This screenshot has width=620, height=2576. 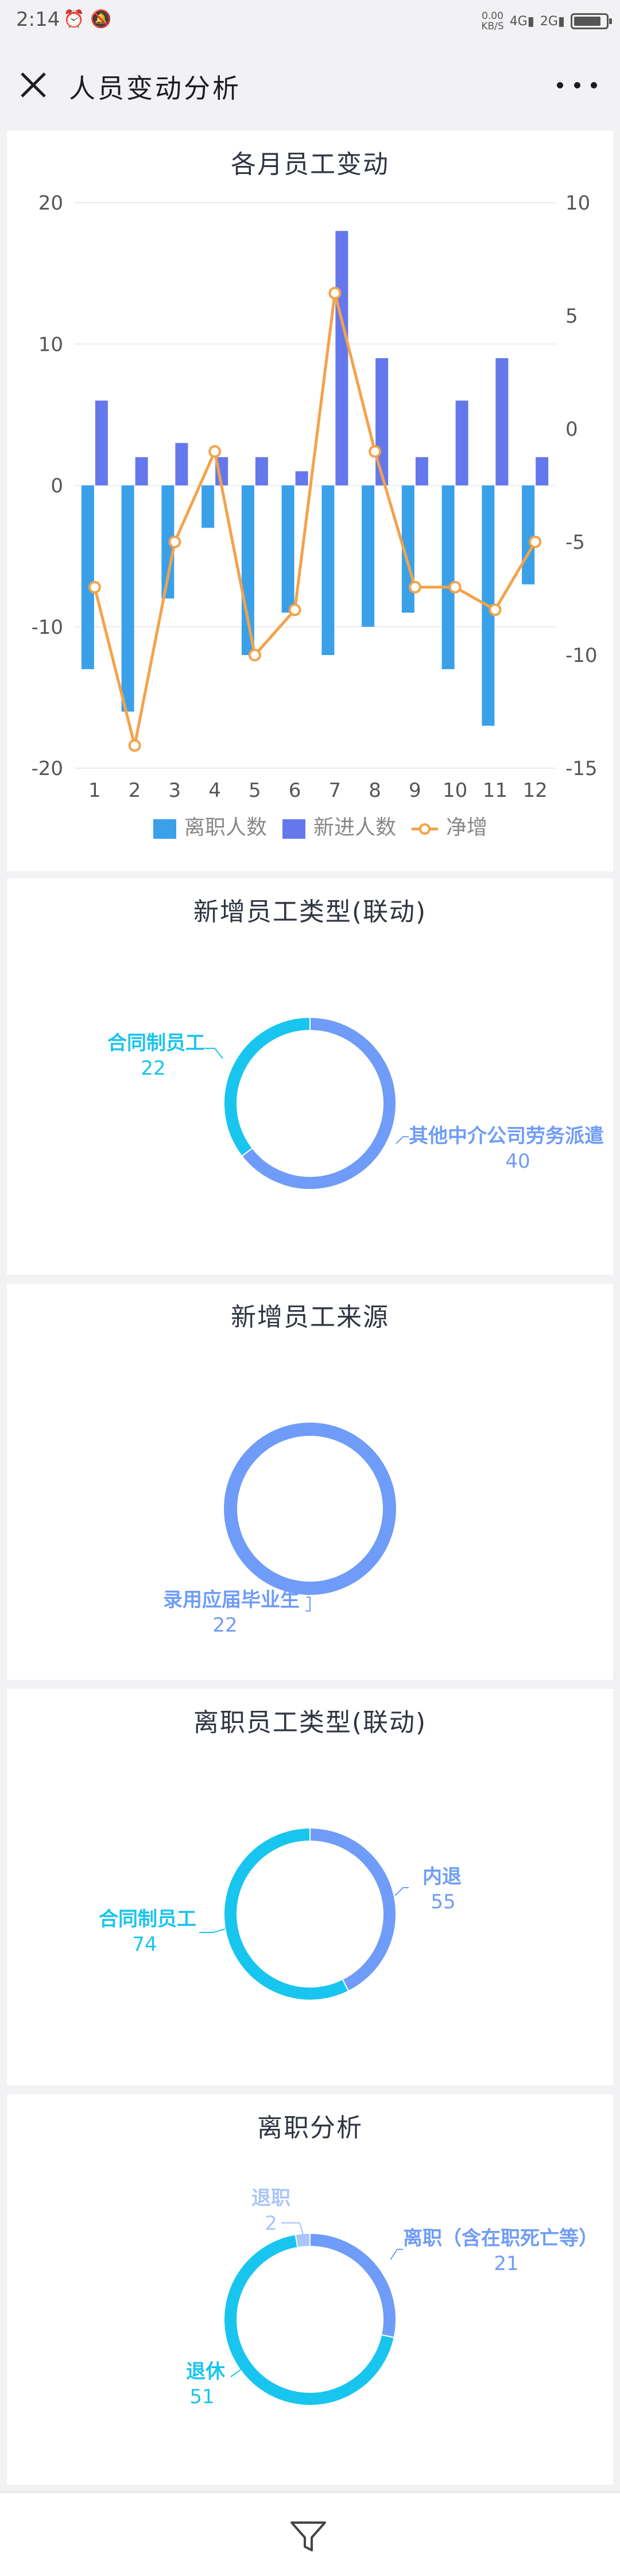 I want to click on x-tick-label: 6, so click(x=295, y=791).